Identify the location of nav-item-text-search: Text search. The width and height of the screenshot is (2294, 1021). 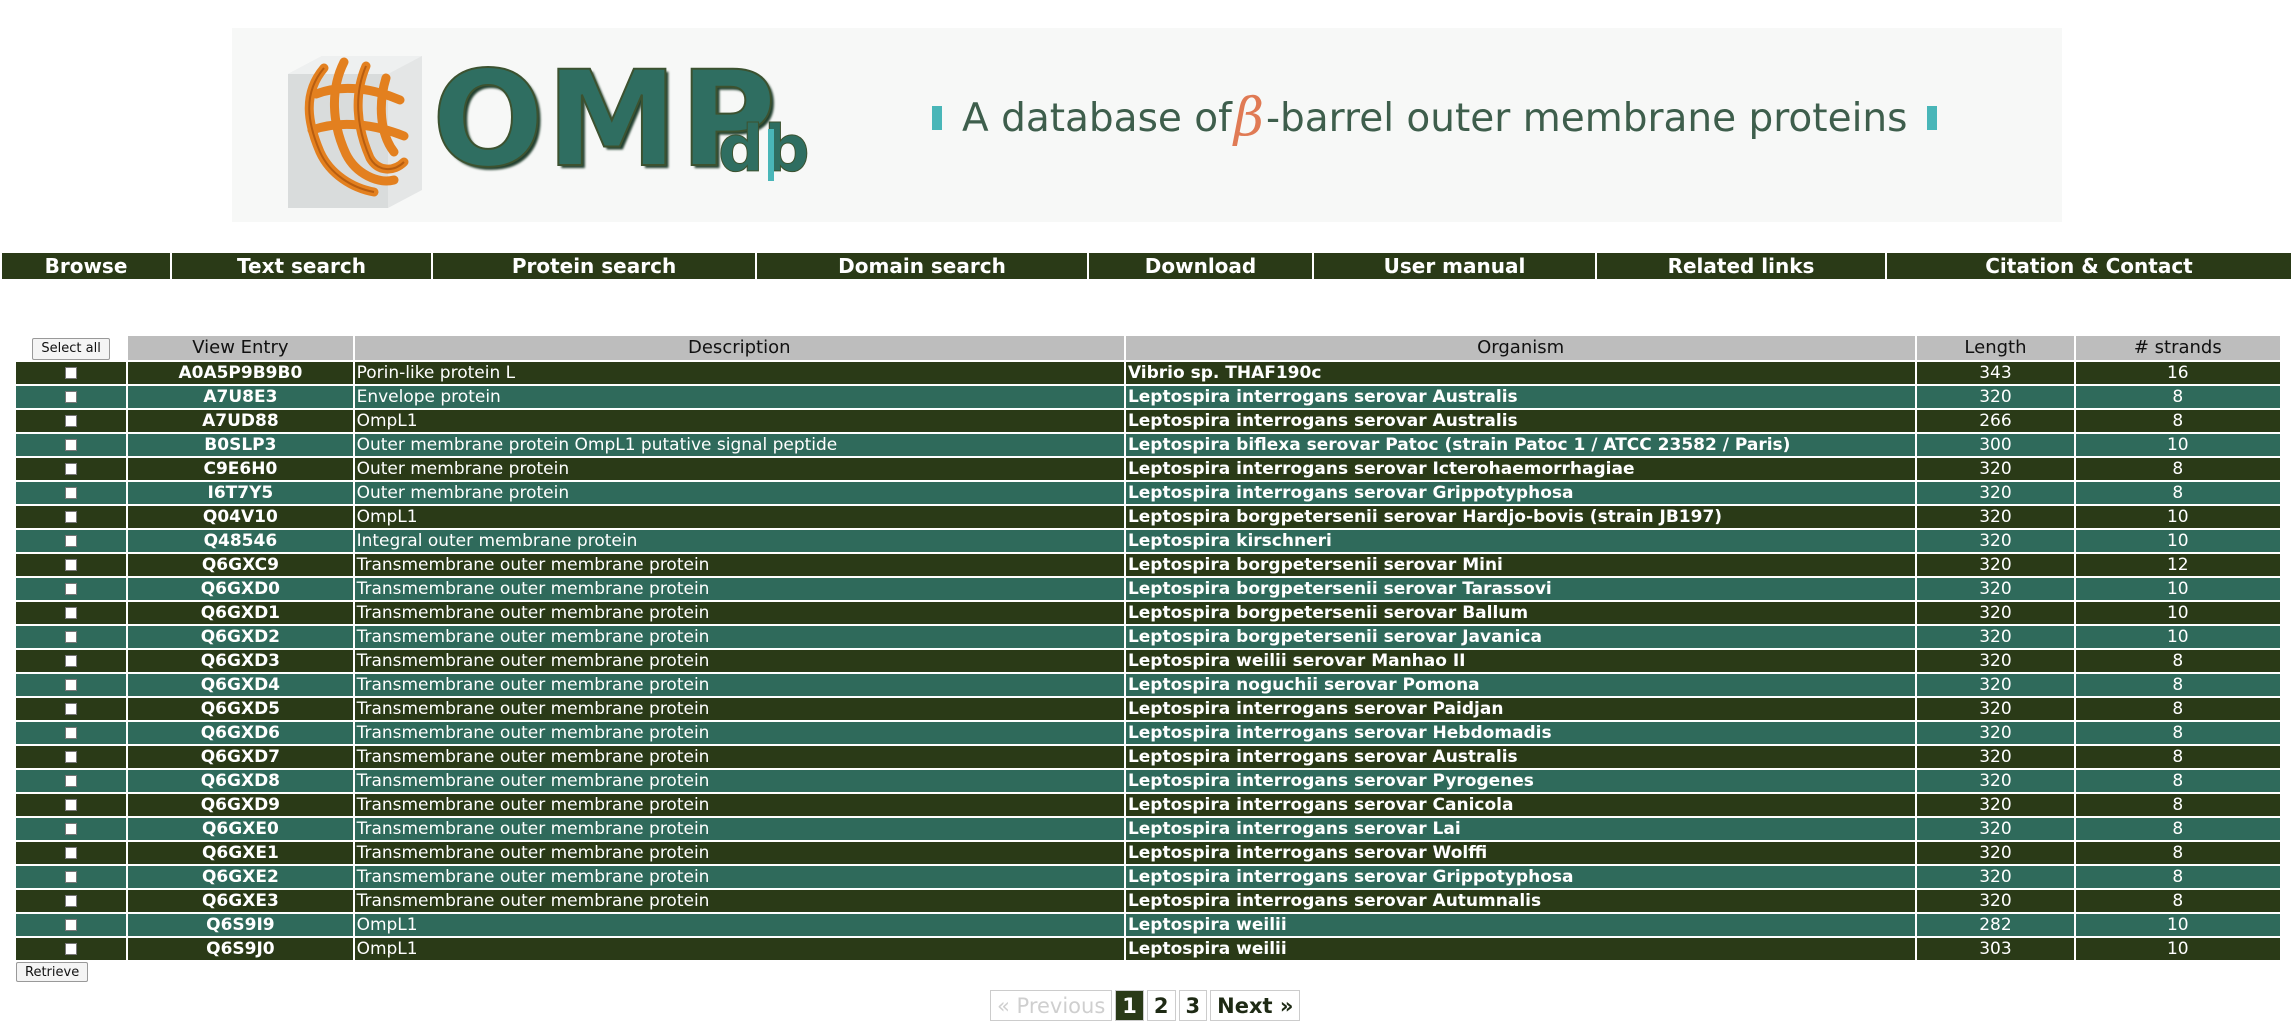
(301, 266).